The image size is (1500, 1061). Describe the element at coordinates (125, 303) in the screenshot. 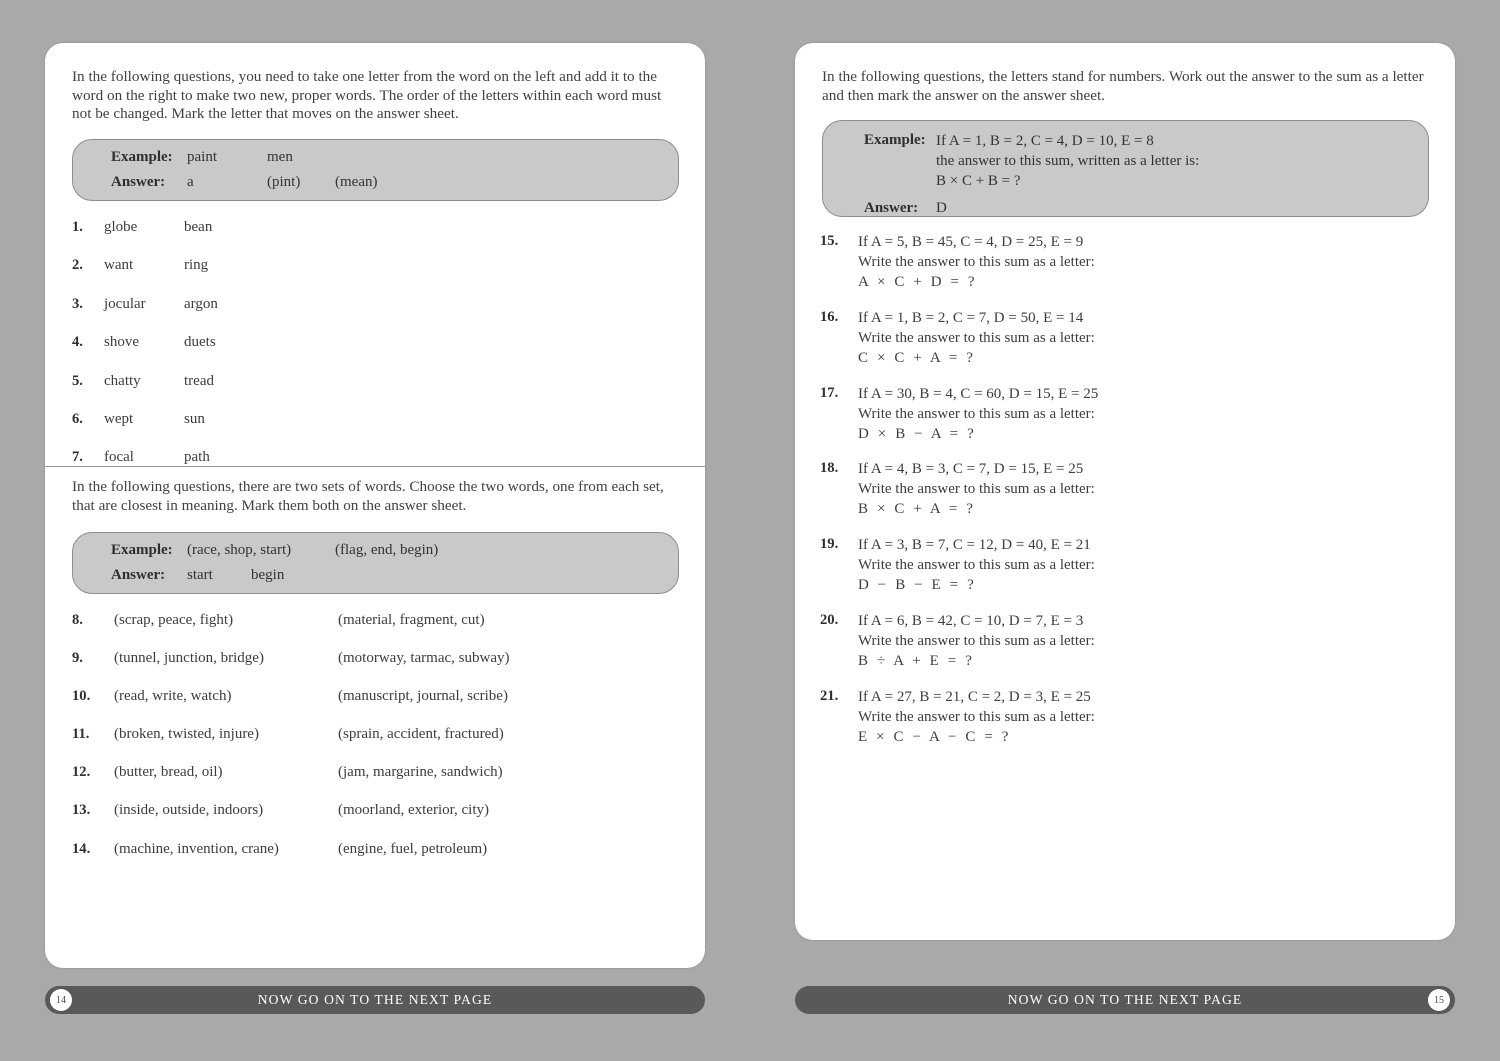

I see `word-left: jocular` at that location.